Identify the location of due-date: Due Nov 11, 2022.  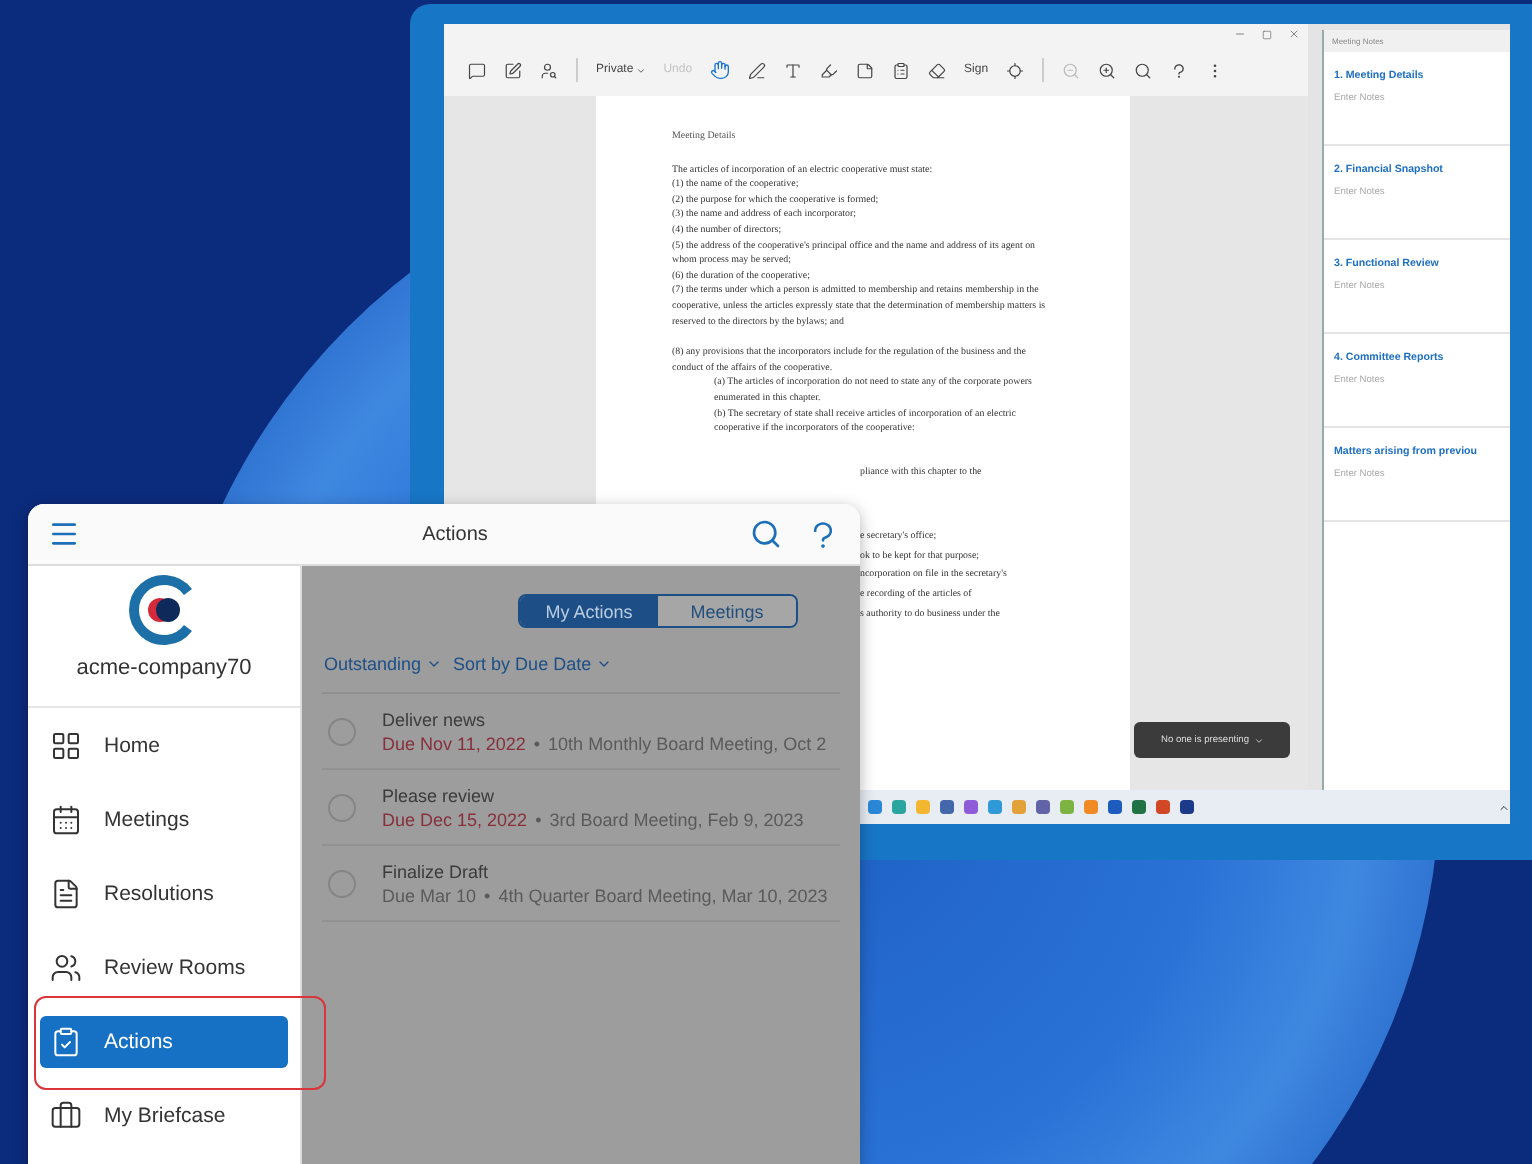
(454, 743).